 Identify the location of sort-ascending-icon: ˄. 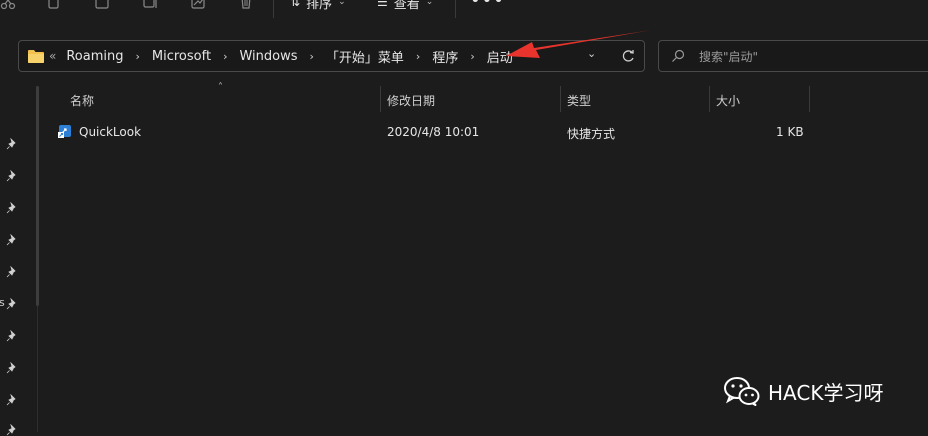
(220, 87).